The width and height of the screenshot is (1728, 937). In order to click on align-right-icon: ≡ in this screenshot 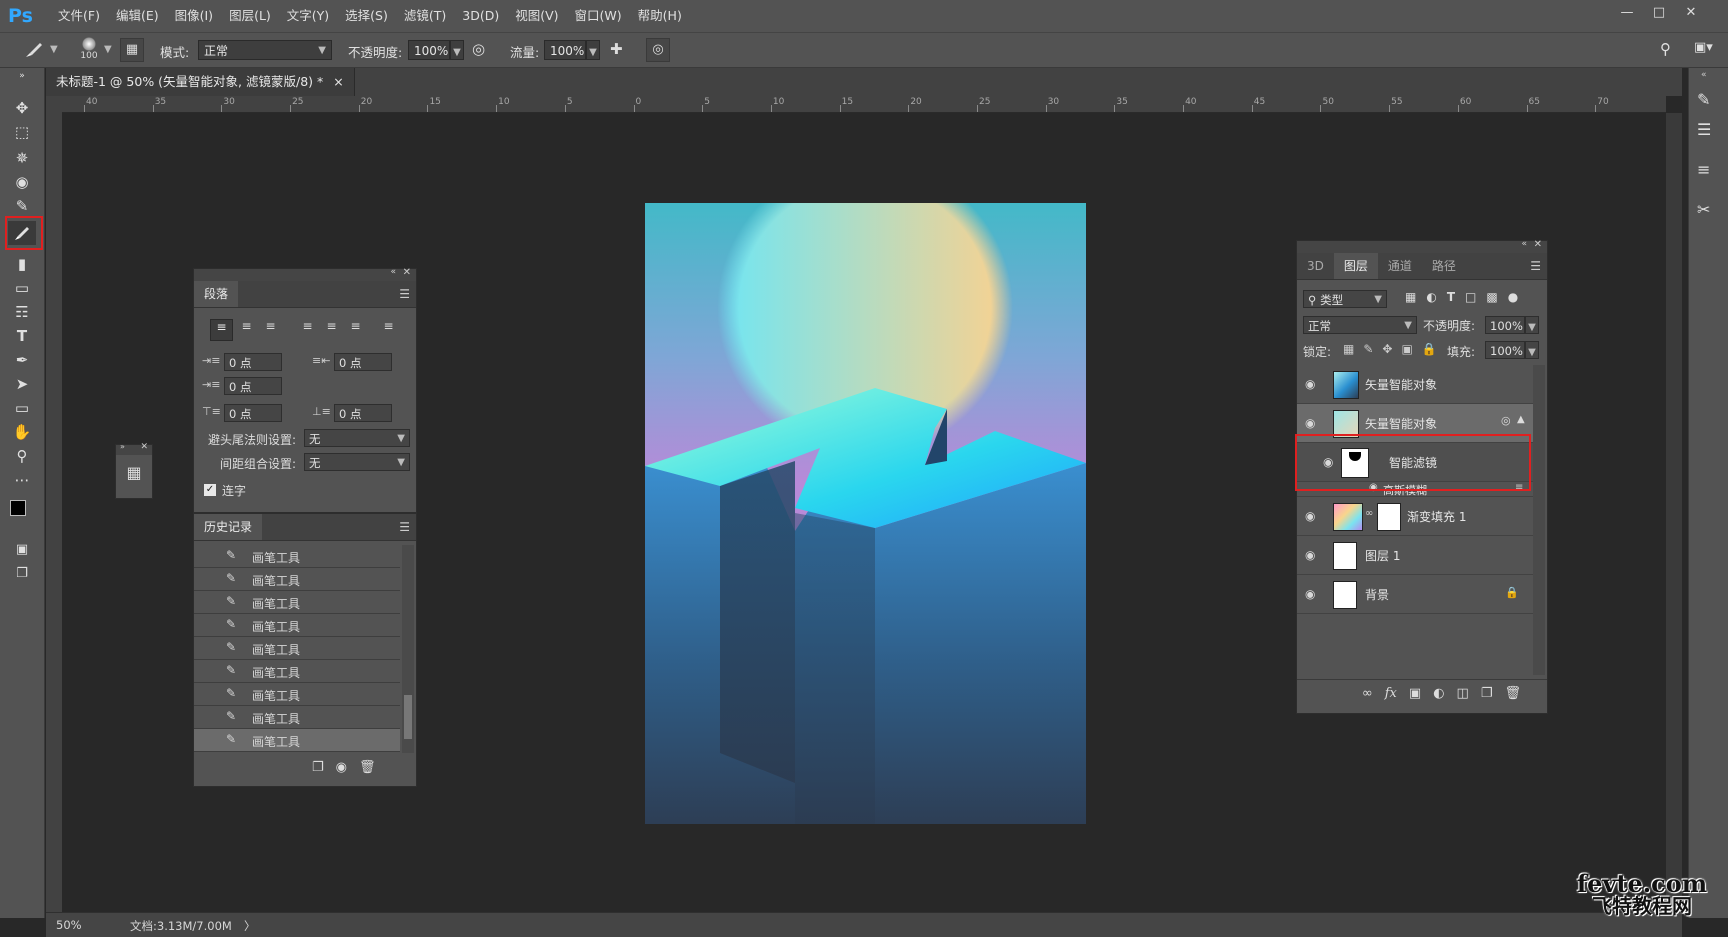, I will do `click(270, 329)`.